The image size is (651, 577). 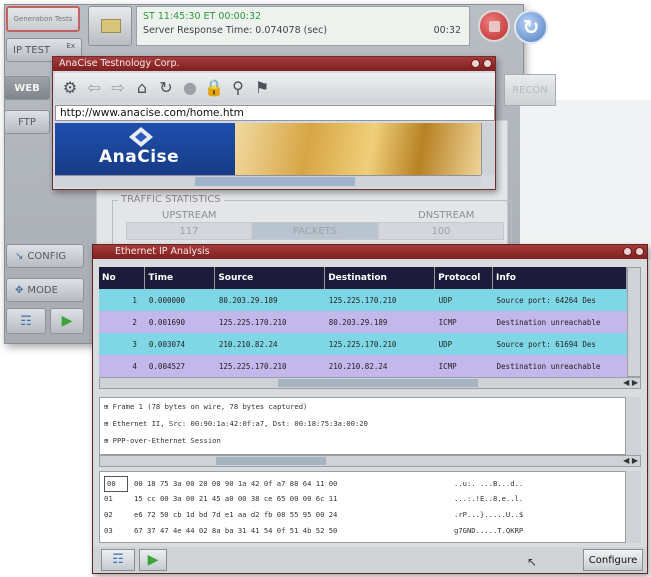 I want to click on detail-tree-item: ⊞ PPP-over-Ethernet Session, so click(x=370, y=444).